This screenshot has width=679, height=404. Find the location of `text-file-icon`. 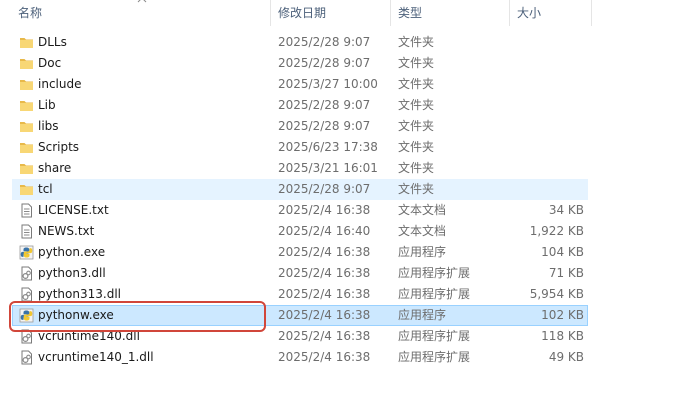

text-file-icon is located at coordinates (26, 210).